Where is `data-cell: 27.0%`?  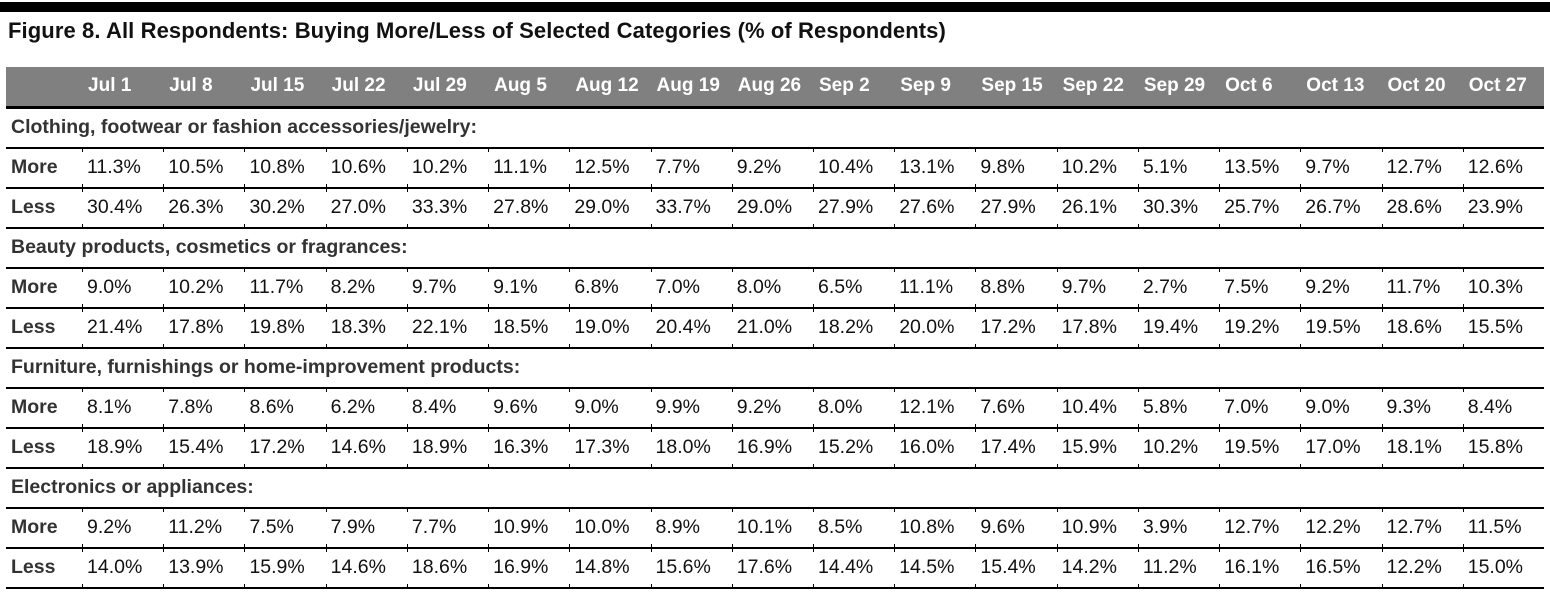 data-cell: 27.0% is located at coordinates (366, 208).